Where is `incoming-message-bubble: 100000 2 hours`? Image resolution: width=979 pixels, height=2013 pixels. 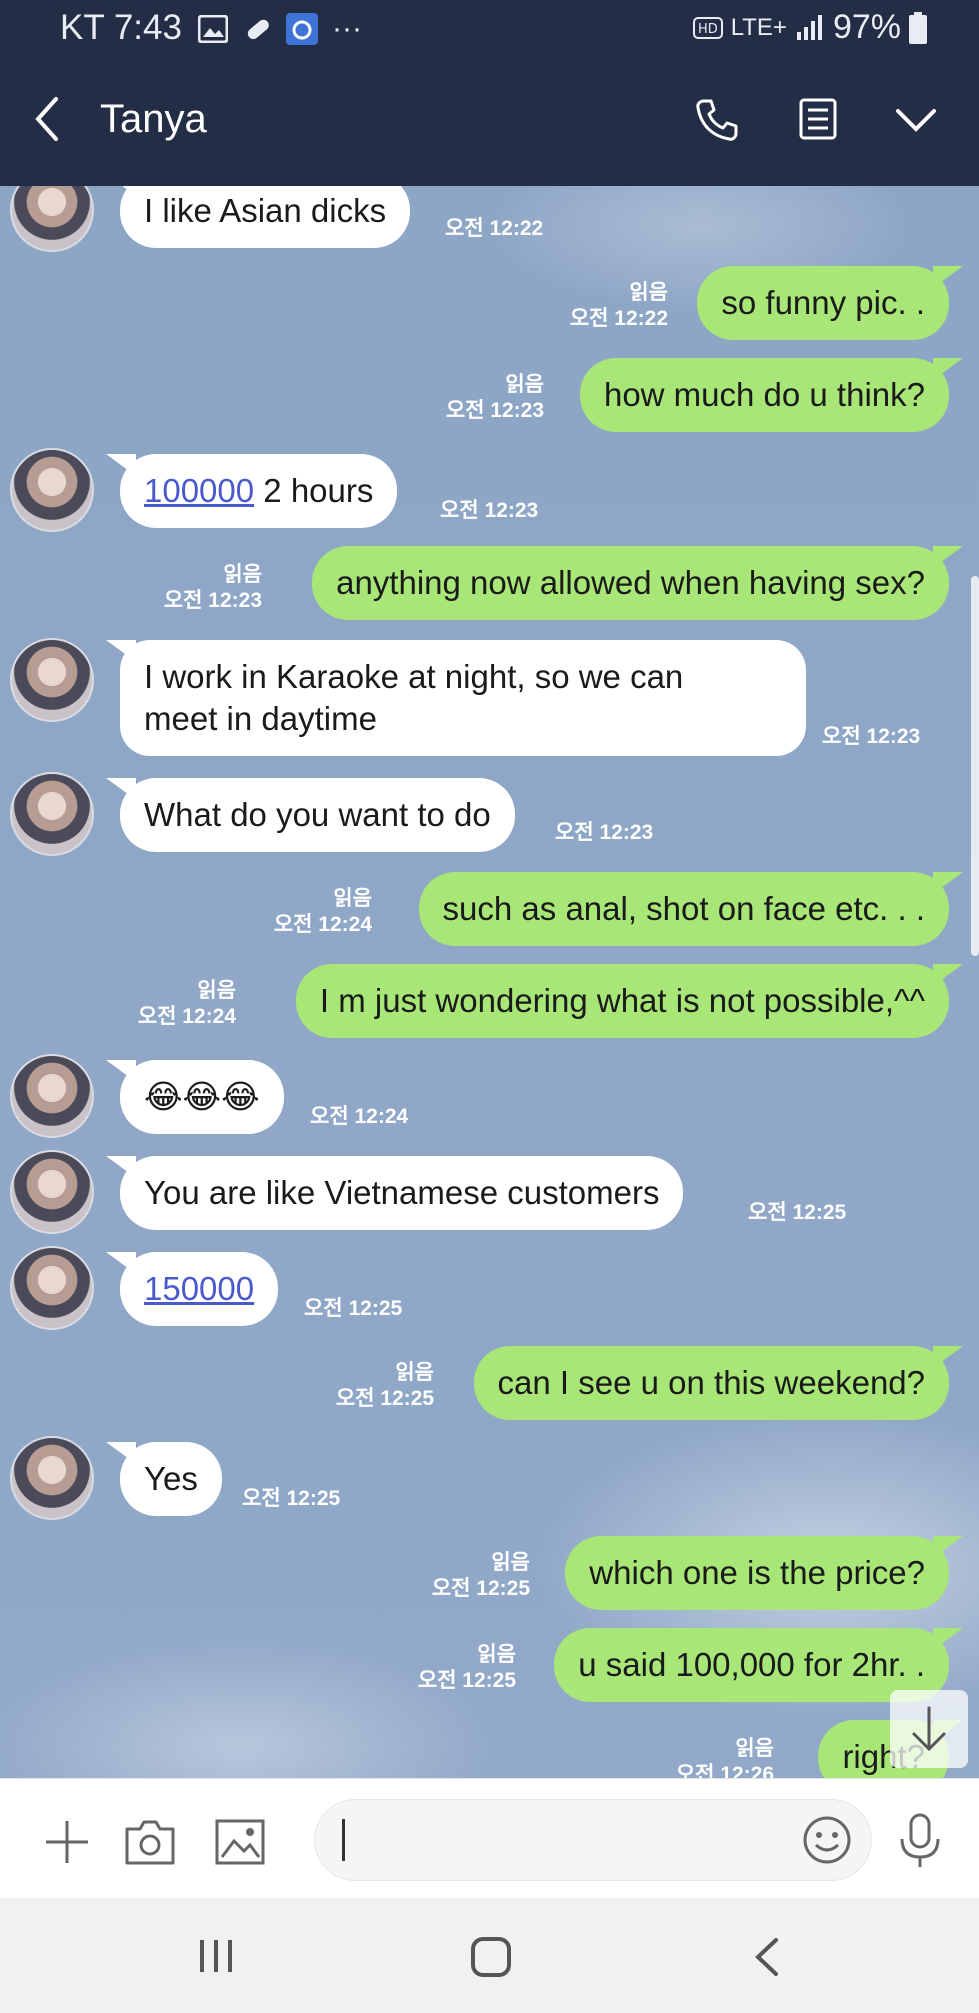
incoming-message-bubble: 100000 2 hours is located at coordinates (251, 491).